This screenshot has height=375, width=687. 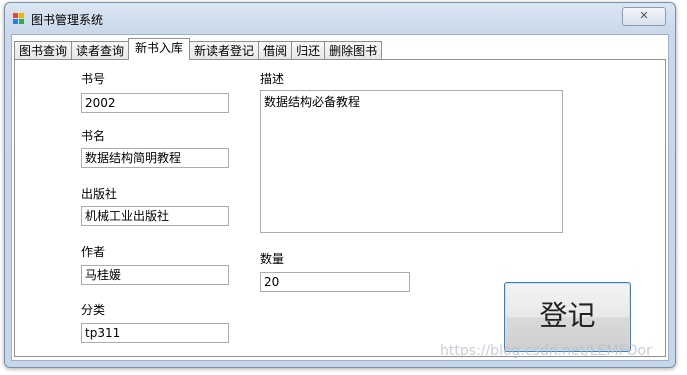 I want to click on book-name-label: 书名, so click(x=93, y=136).